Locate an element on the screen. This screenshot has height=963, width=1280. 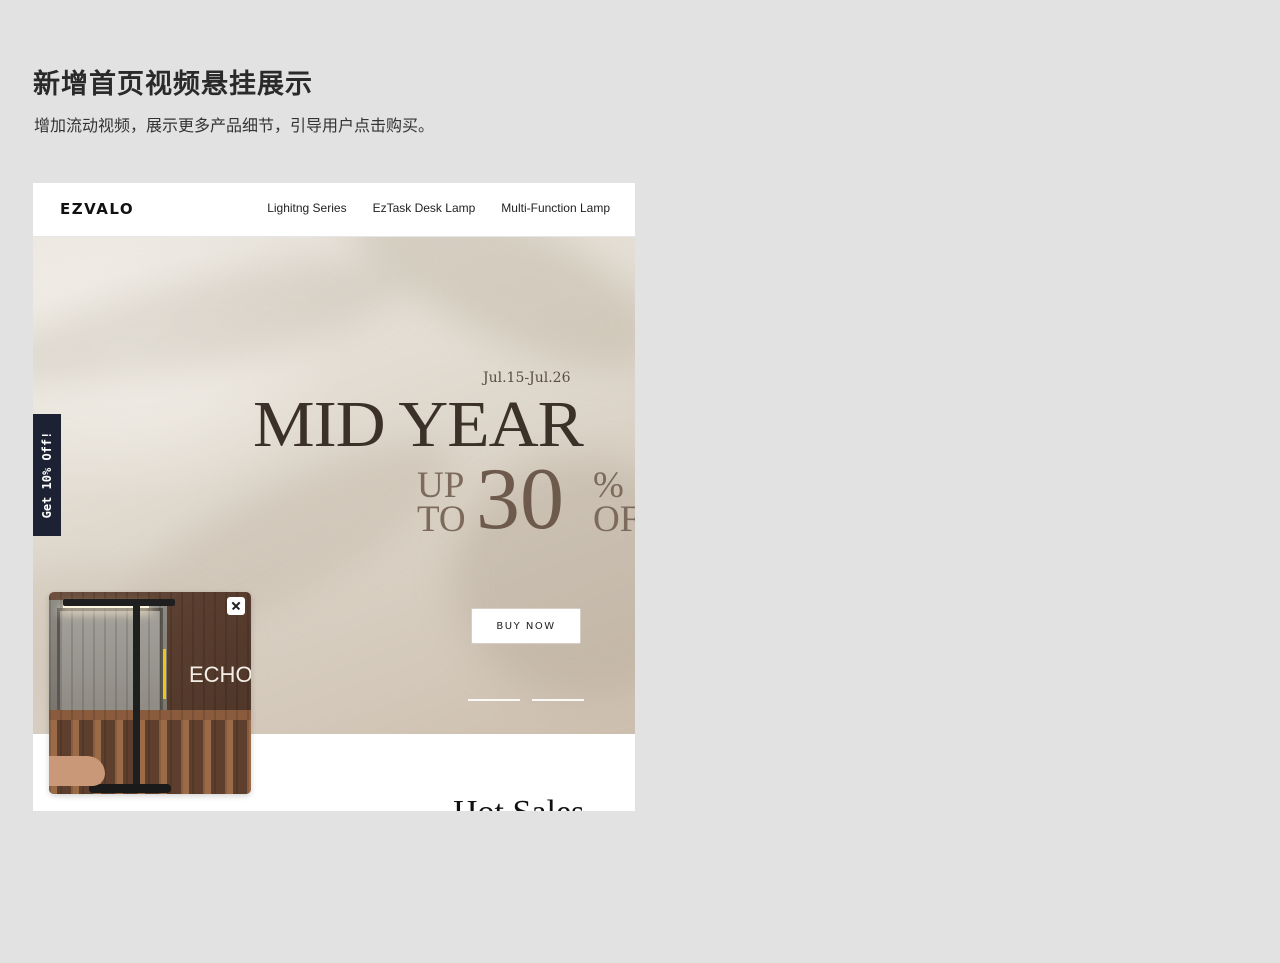
promo-off: % OFF is located at coordinates (614, 502).